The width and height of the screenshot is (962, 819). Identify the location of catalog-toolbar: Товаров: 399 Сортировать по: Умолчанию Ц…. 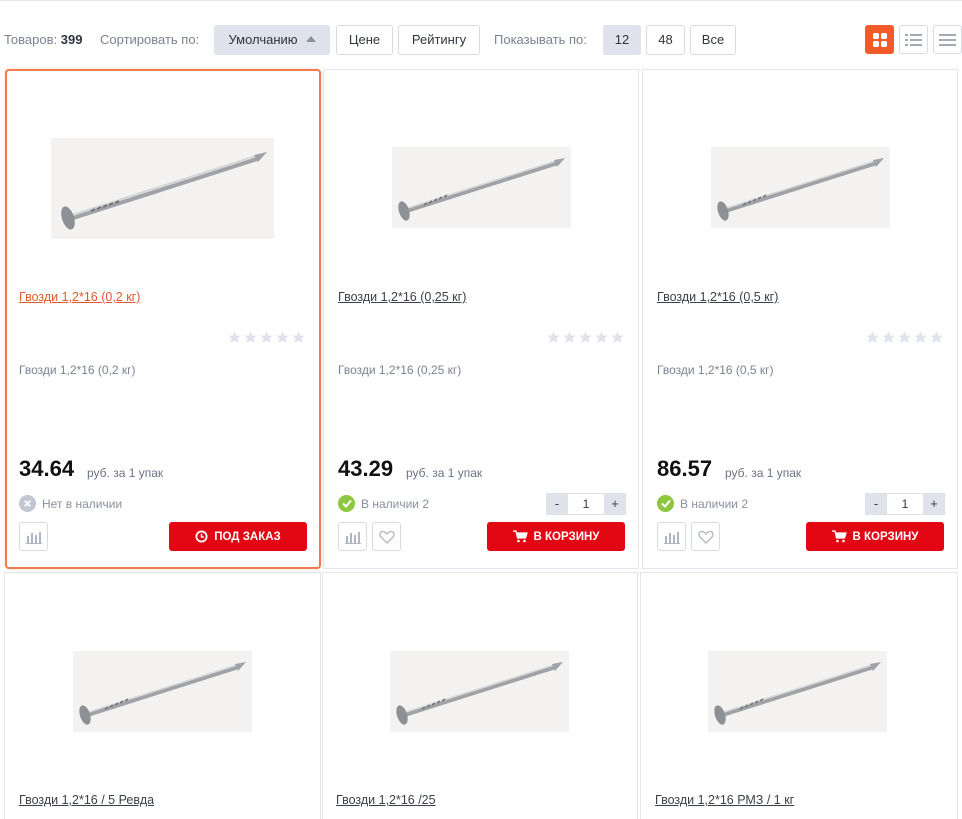
(481, 40).